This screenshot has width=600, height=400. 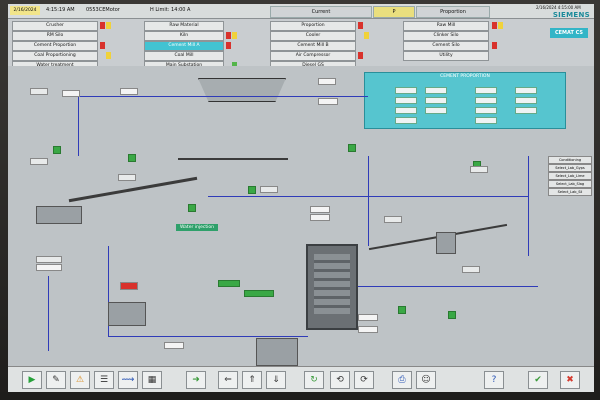 What do you see at coordinates (570, 176) in the screenshot?
I see `sidebar-item-lab-lime: Select_Lab_Lime` at bounding box center [570, 176].